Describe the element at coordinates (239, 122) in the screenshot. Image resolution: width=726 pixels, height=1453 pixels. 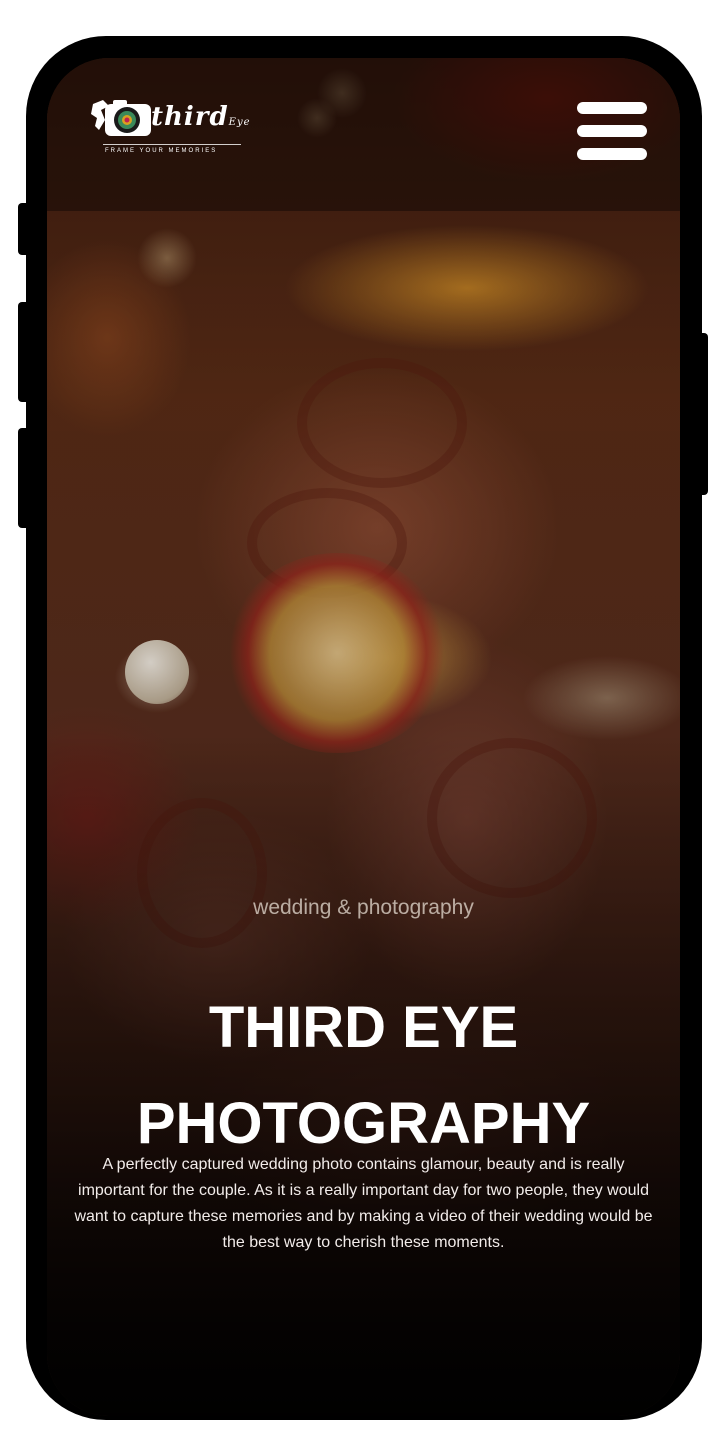
I see `logo-name-suffix: Eye` at that location.